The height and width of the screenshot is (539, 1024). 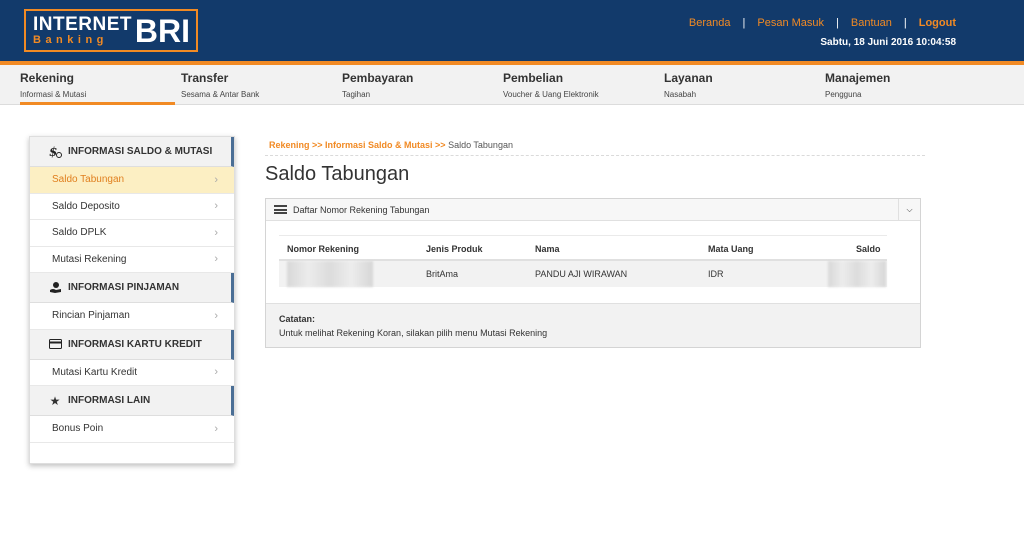 What do you see at coordinates (361, 209) in the screenshot?
I see `panel-title: Daftar Nomor Rekening Tabungan` at bounding box center [361, 209].